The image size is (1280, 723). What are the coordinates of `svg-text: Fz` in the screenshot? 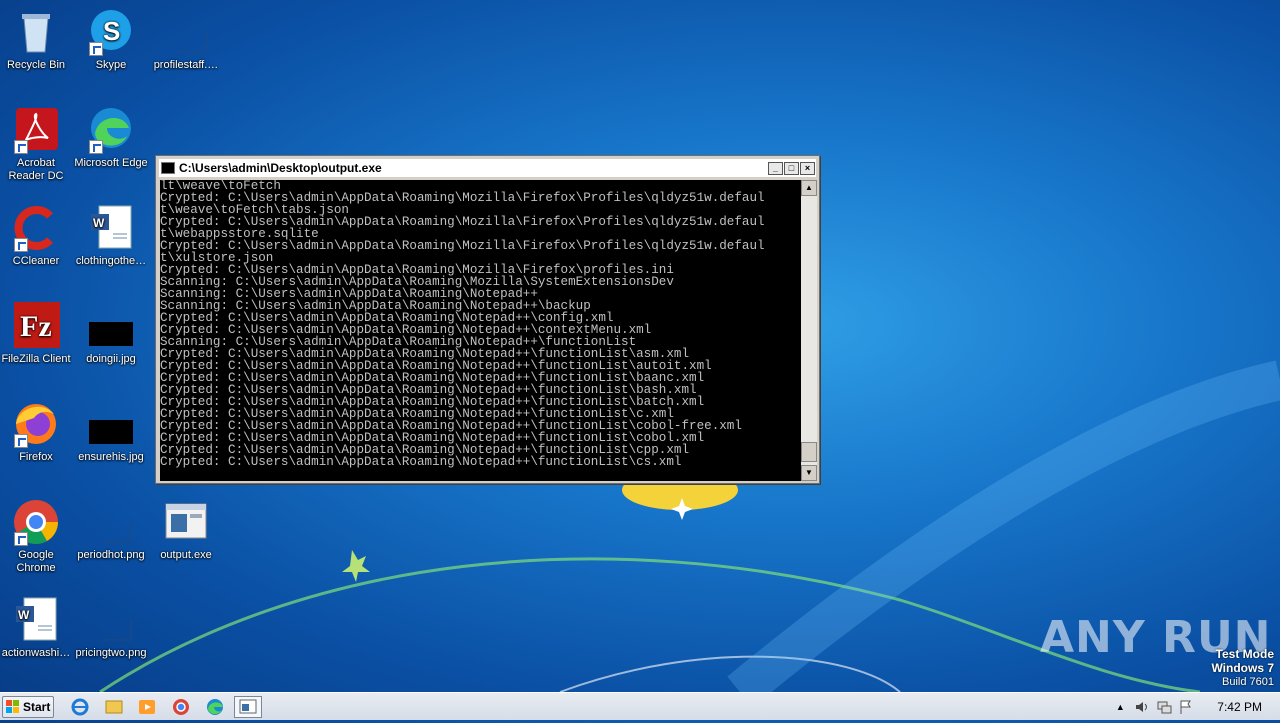 It's located at (36, 326).